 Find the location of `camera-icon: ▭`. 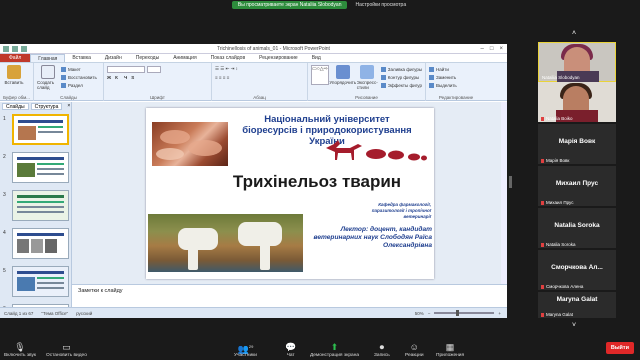

camera-icon: ▭ is located at coordinates (66, 347).